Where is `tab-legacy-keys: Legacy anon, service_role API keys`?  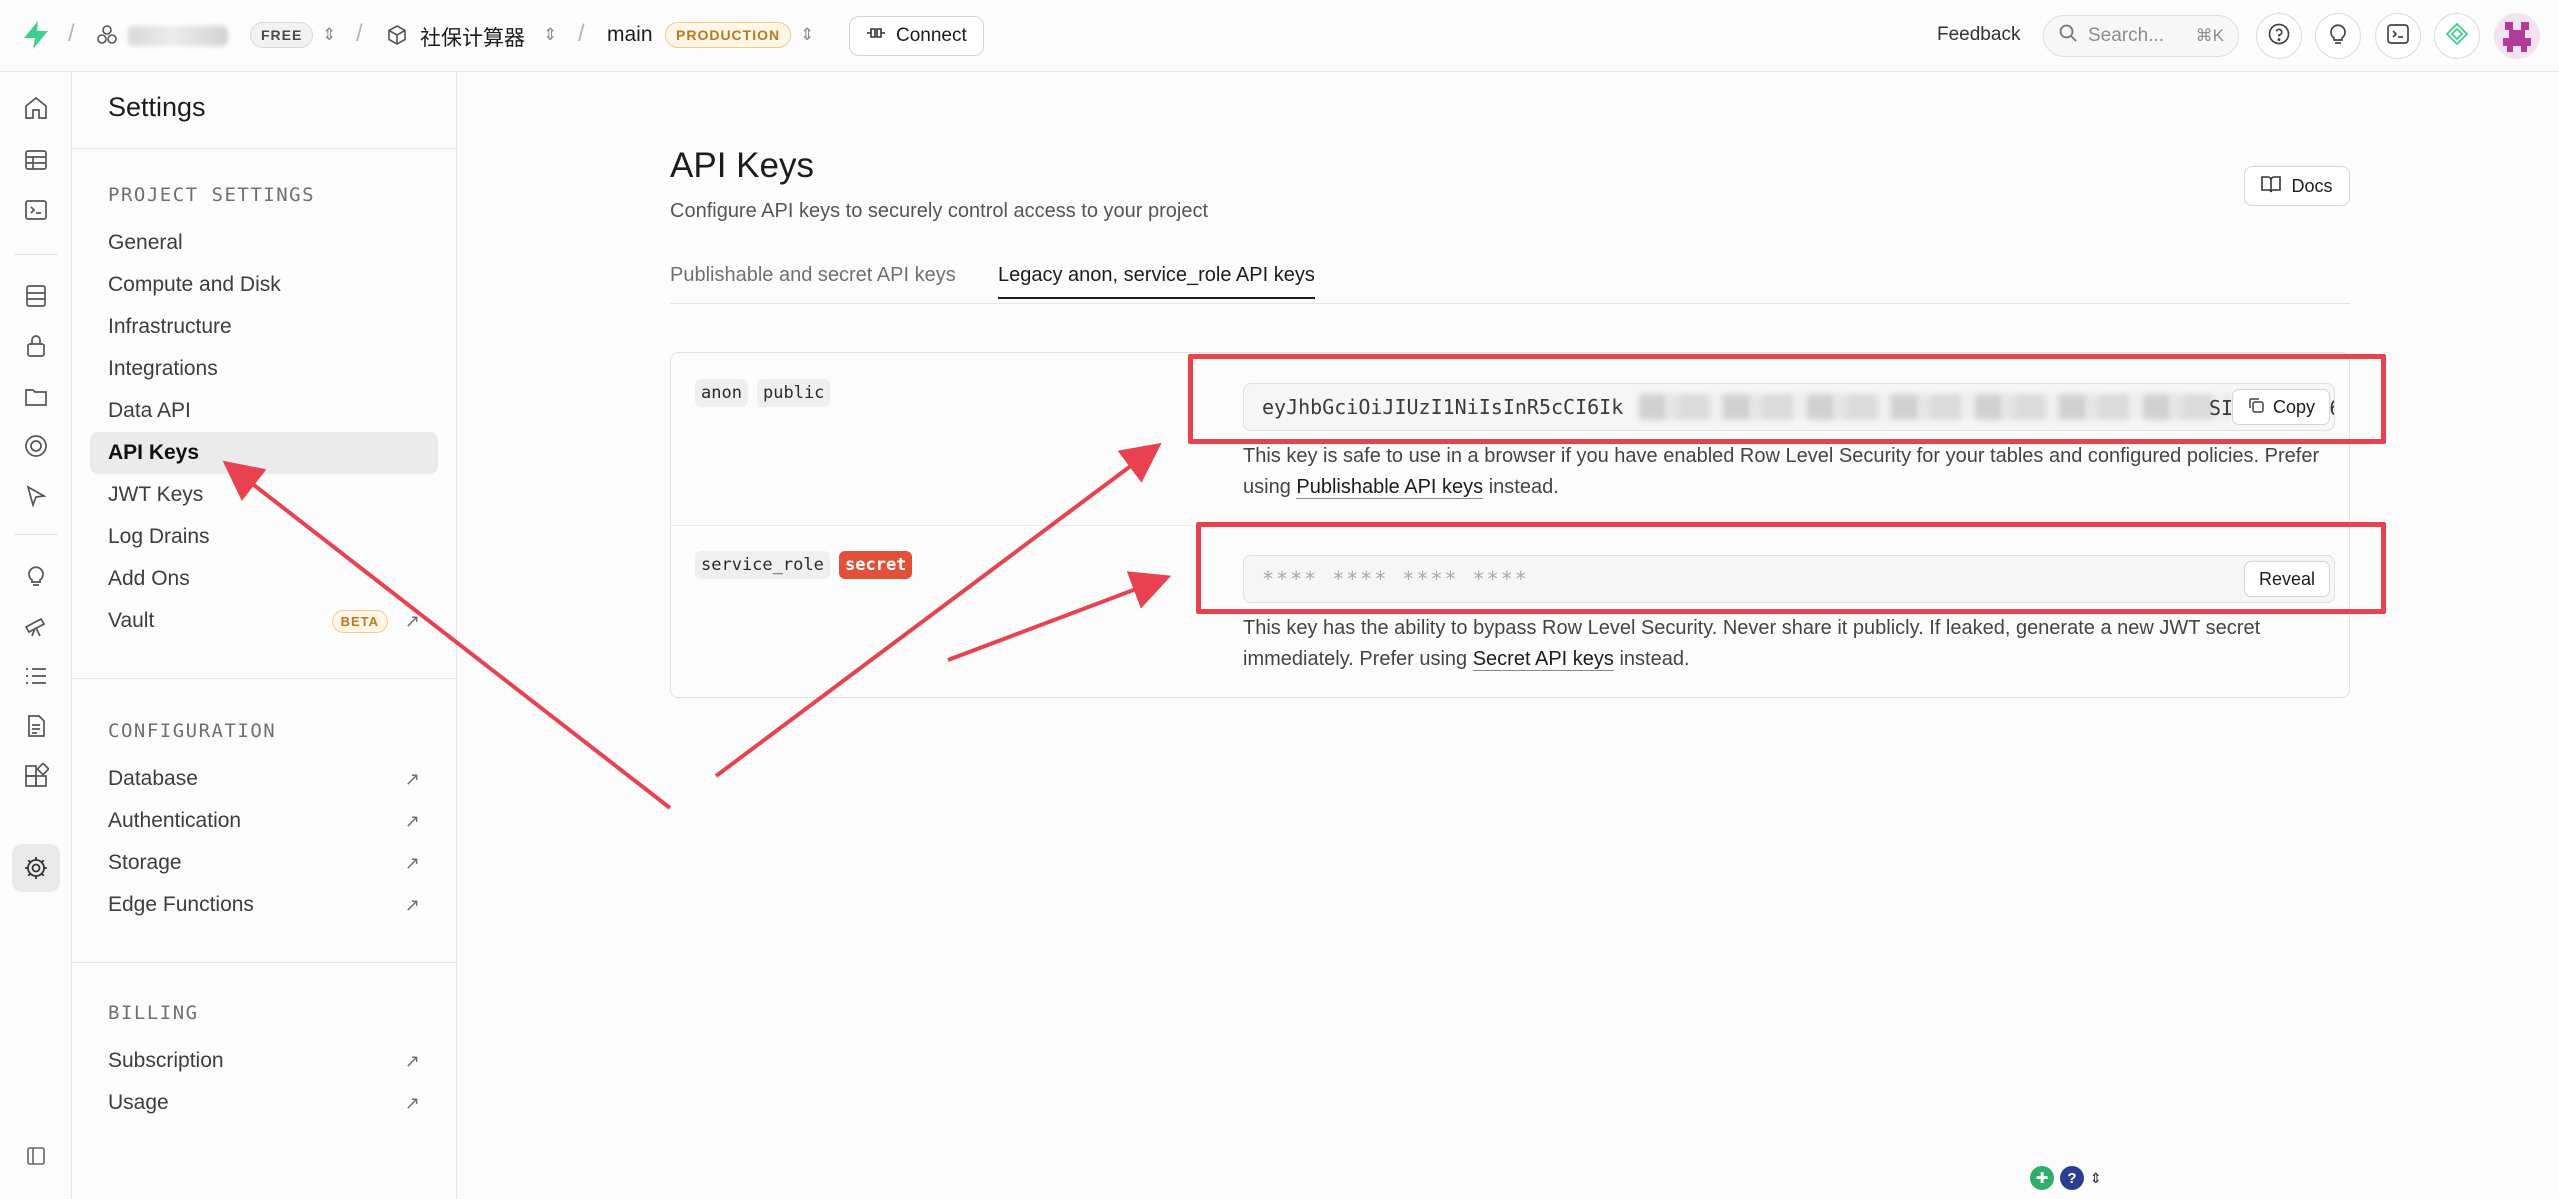 tab-legacy-keys: Legacy anon, service_role API keys is located at coordinates (1156, 281).